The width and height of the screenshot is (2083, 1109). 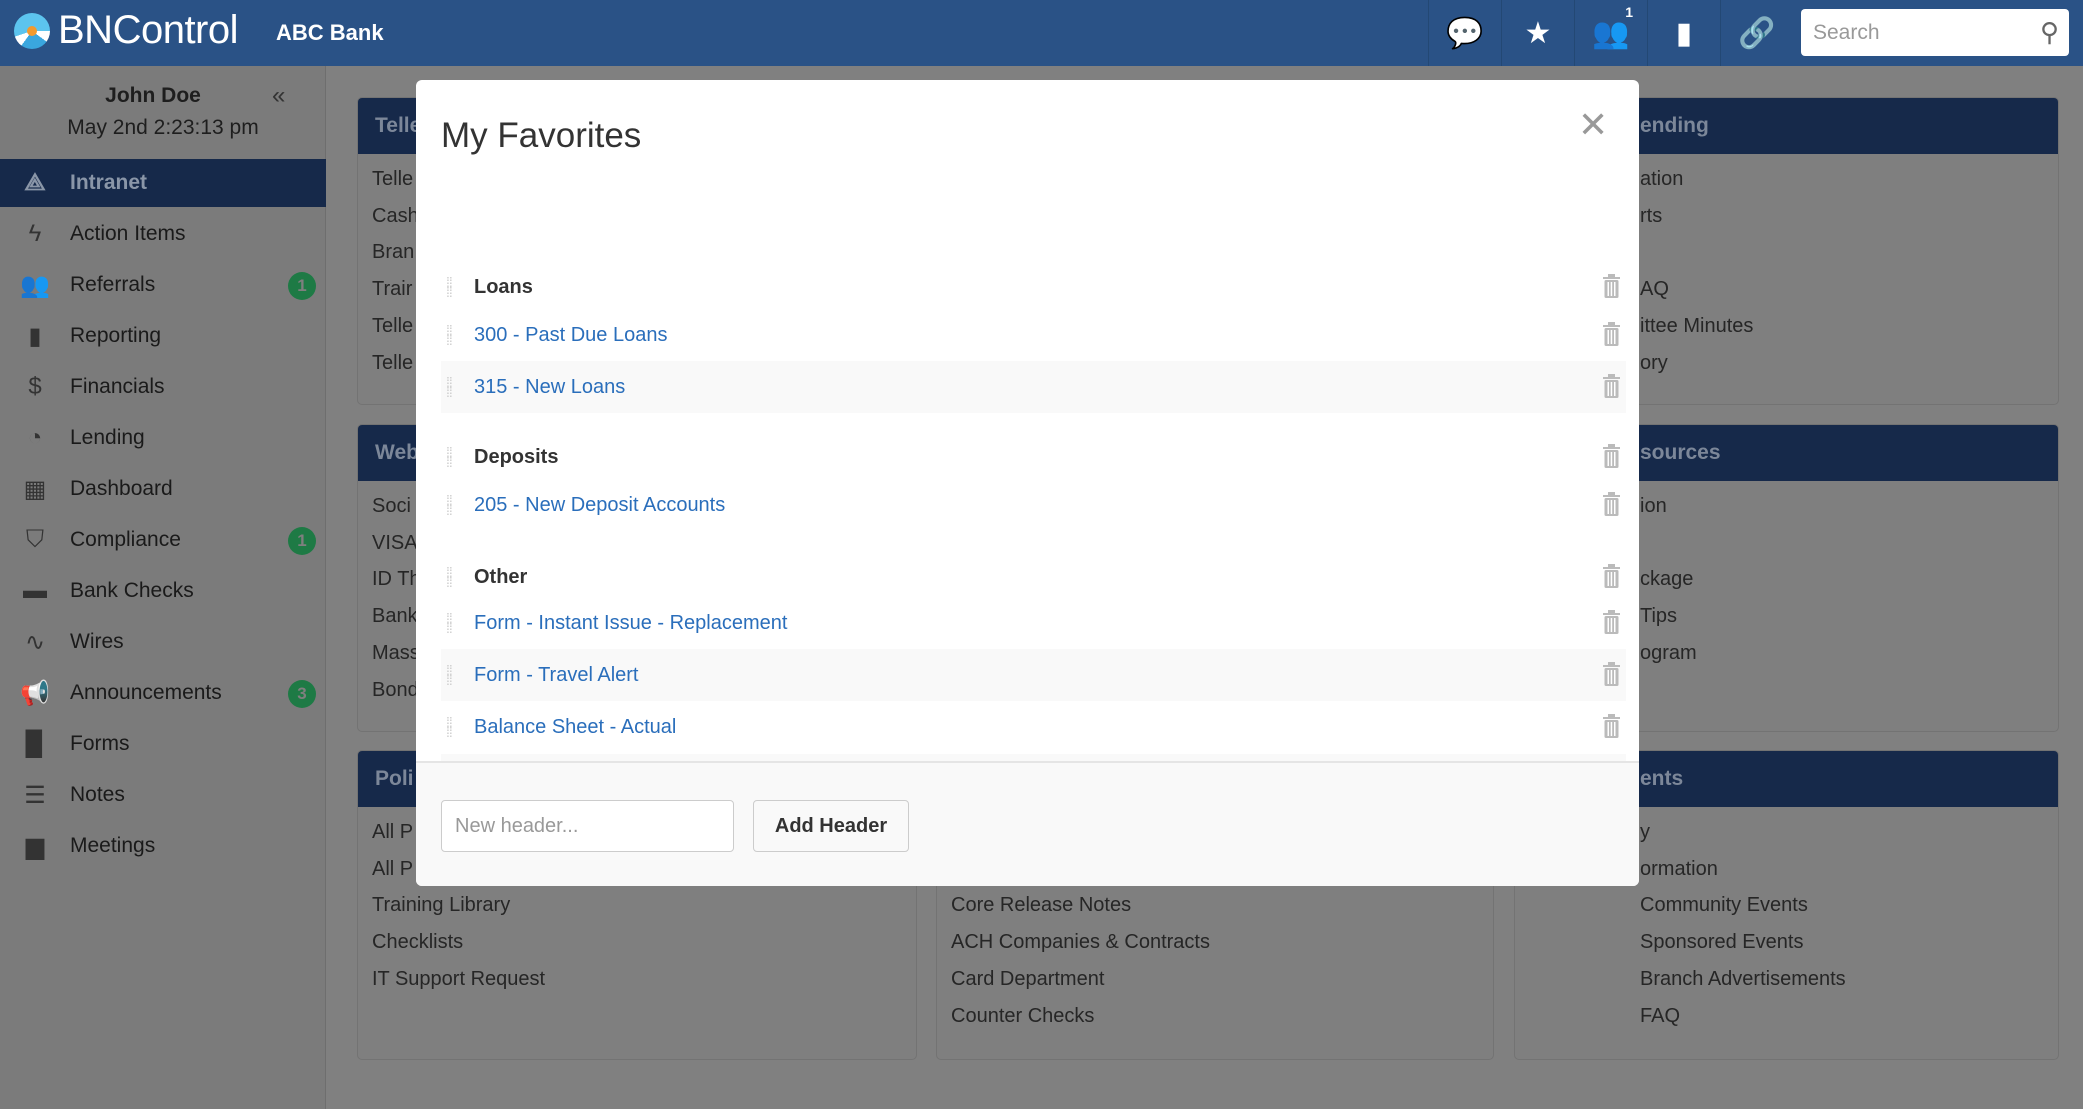 I want to click on panel-link: ogram, so click(x=1668, y=653).